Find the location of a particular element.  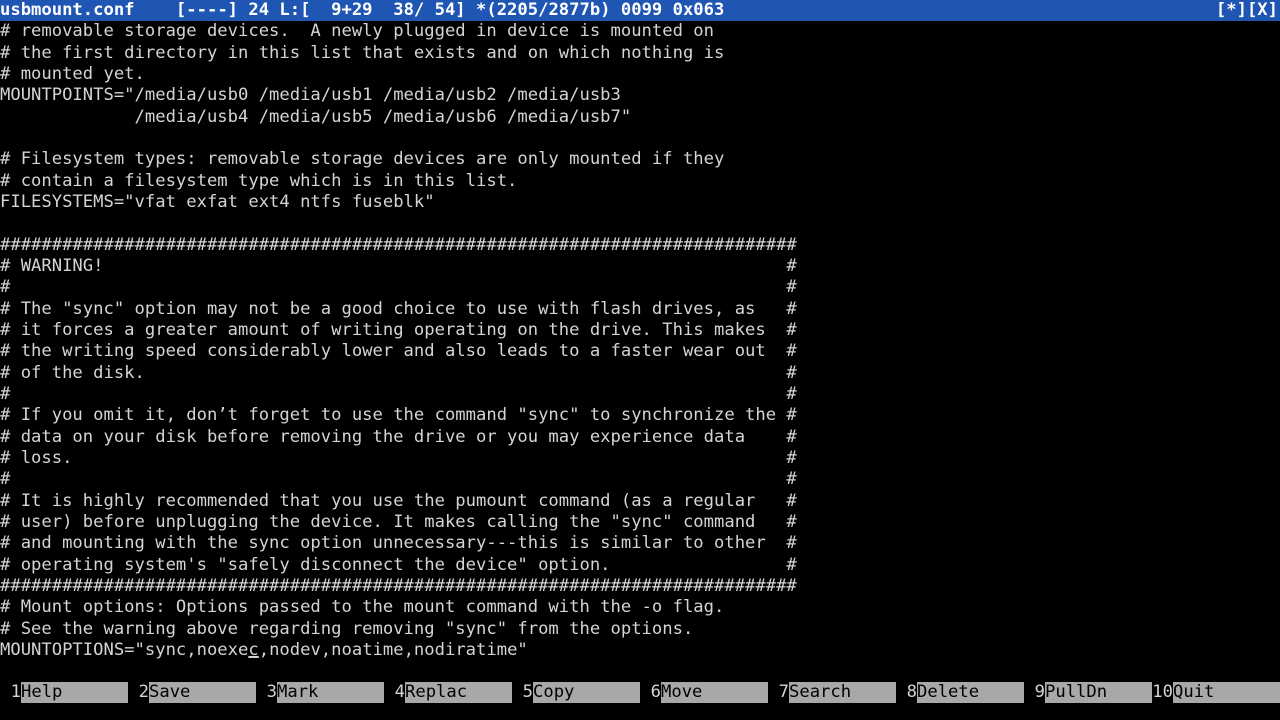

f5-copy-button: 5 Copy is located at coordinates (576, 693).